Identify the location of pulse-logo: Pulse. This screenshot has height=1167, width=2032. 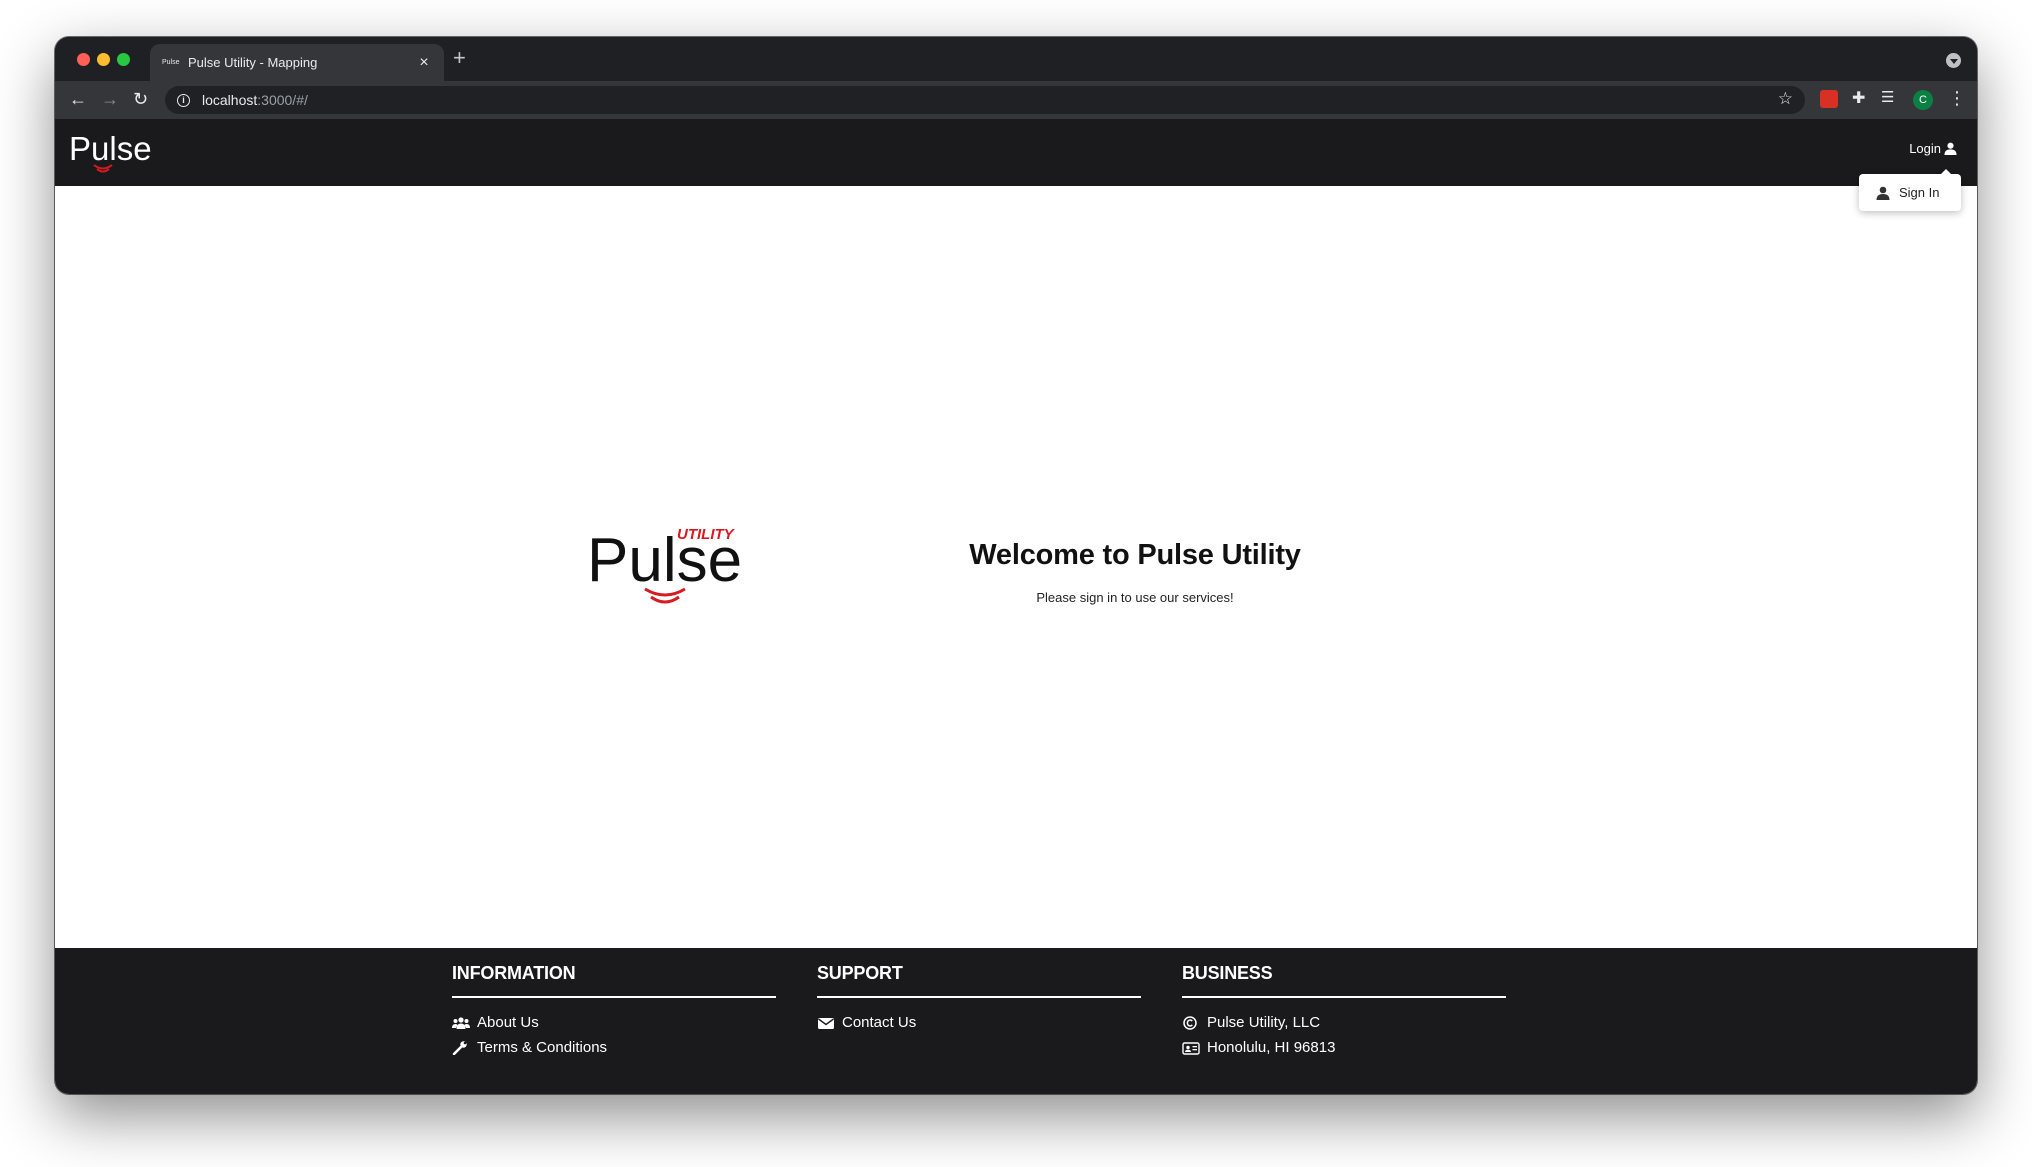
(114, 153).